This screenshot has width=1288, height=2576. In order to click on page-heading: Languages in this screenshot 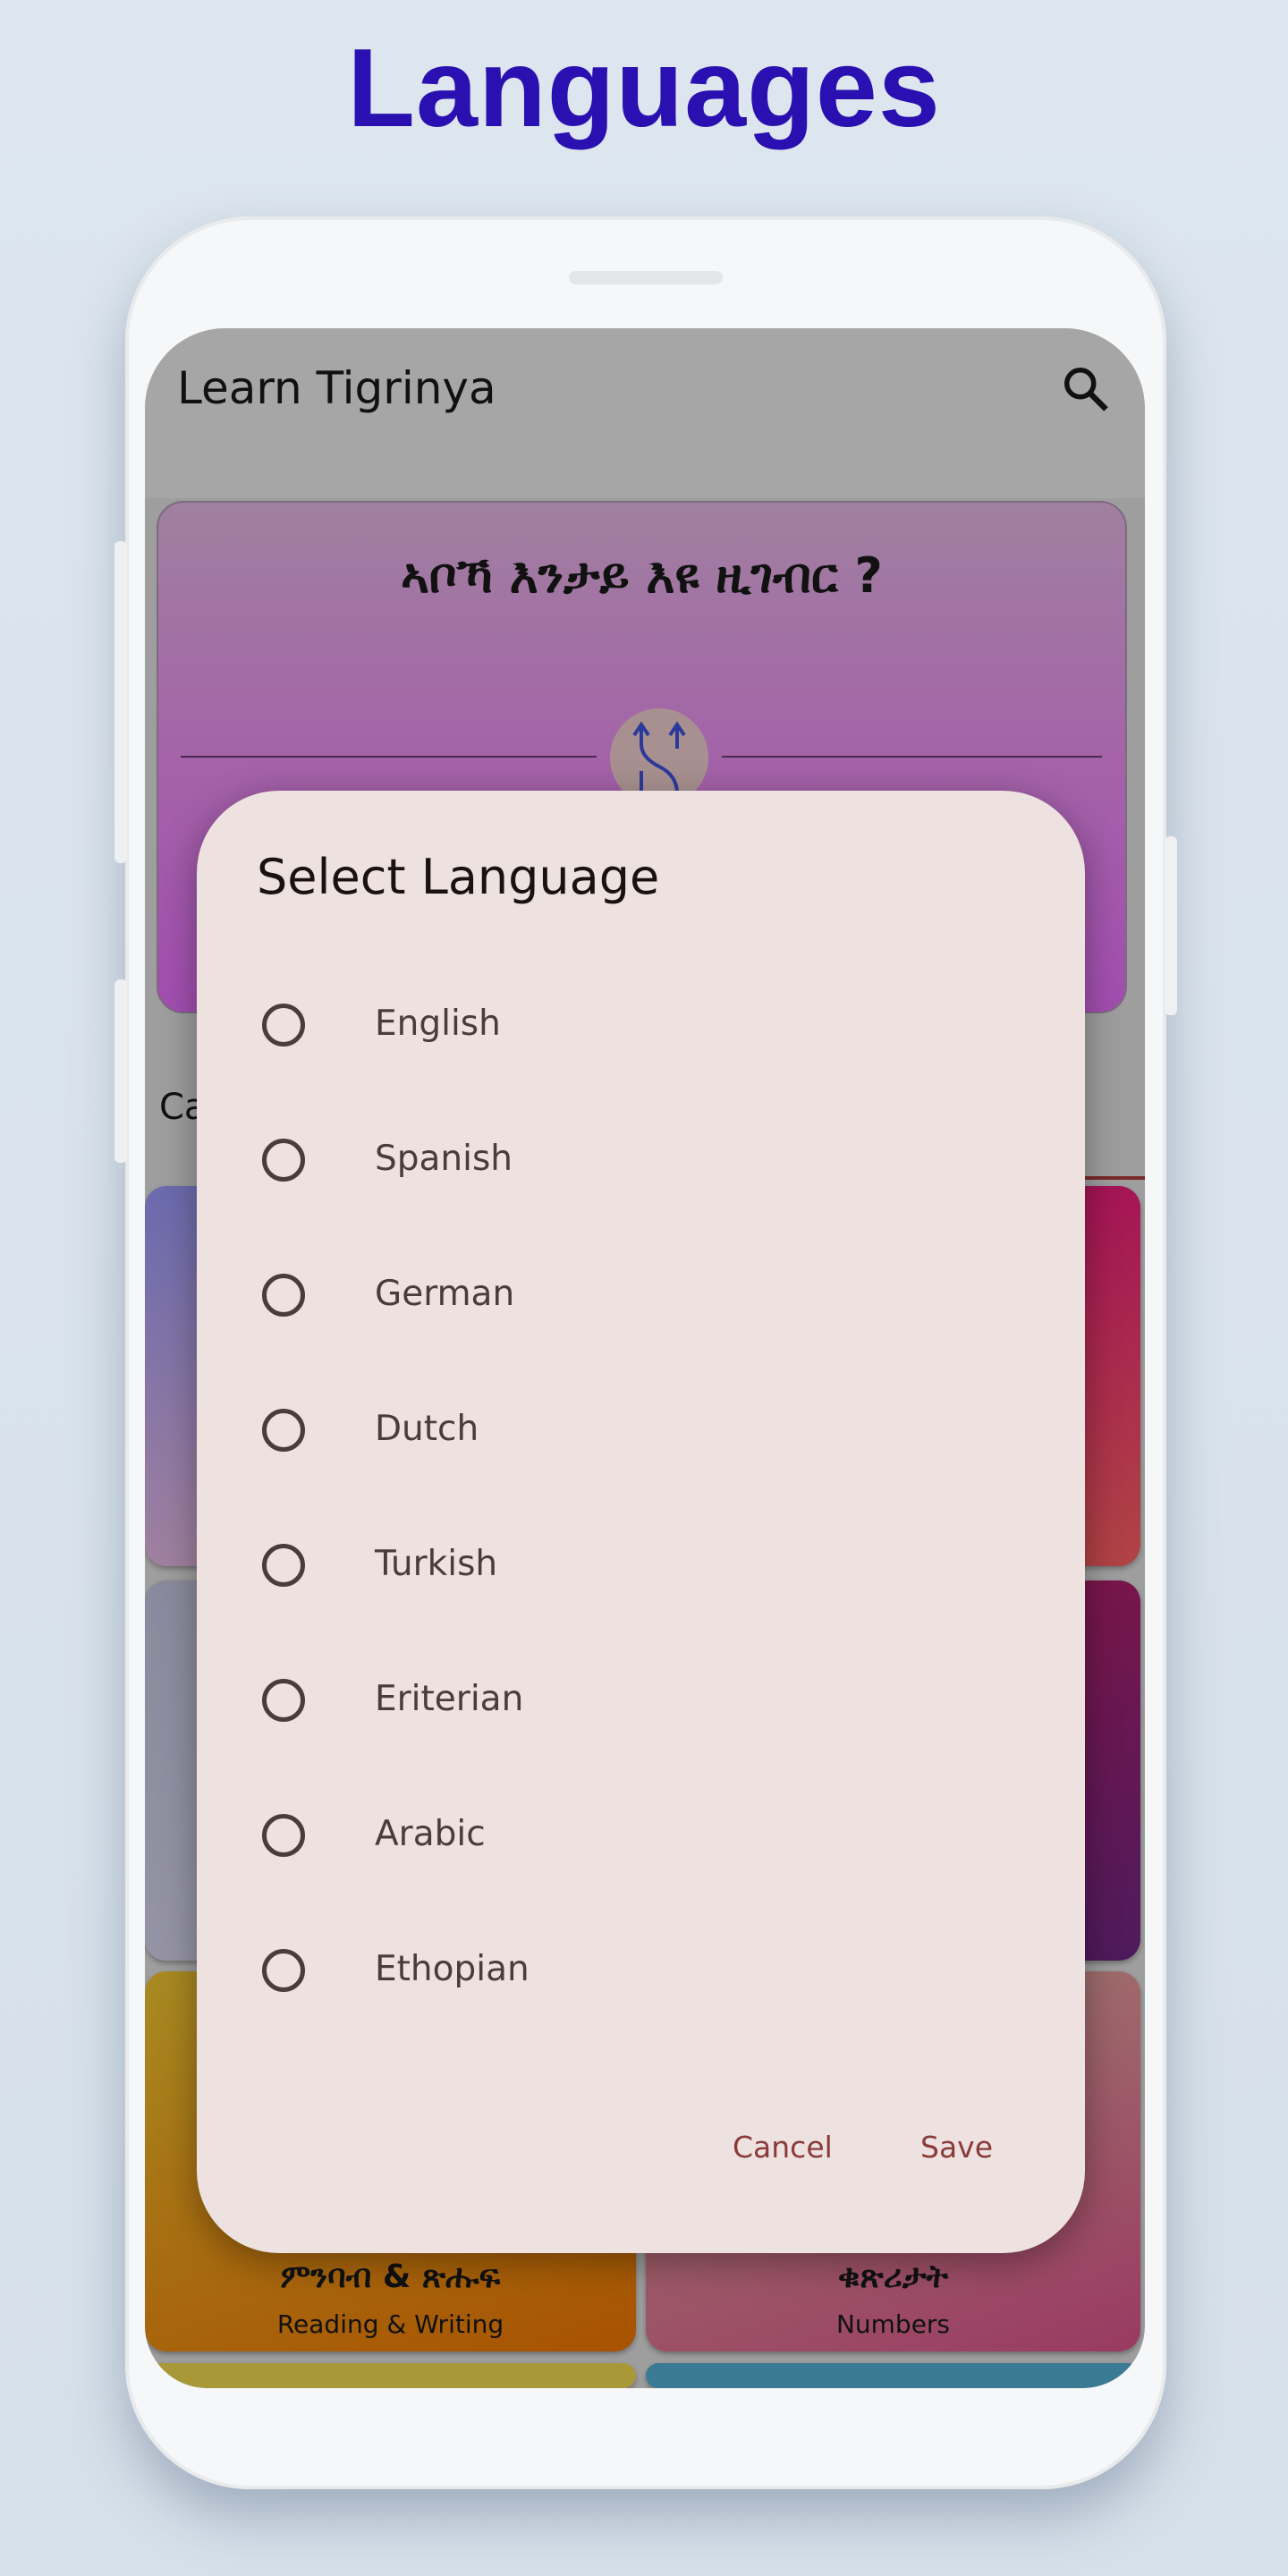, I will do `click(644, 88)`.